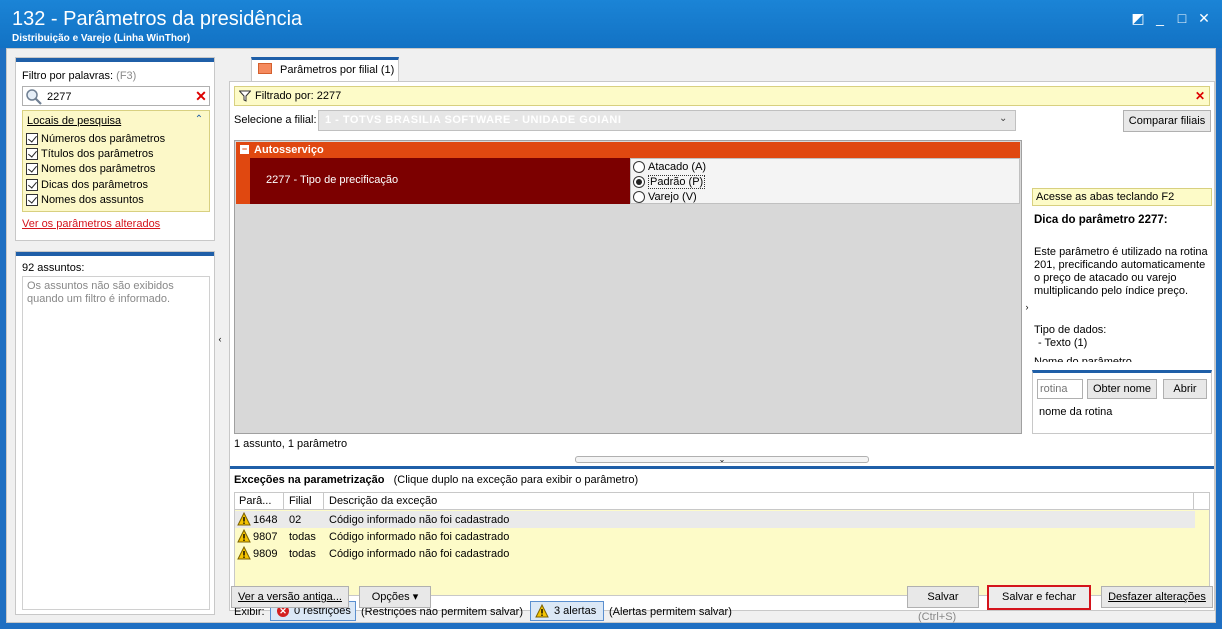 This screenshot has width=1222, height=629. What do you see at coordinates (722, 467) in the screenshot?
I see `panel-accent` at bounding box center [722, 467].